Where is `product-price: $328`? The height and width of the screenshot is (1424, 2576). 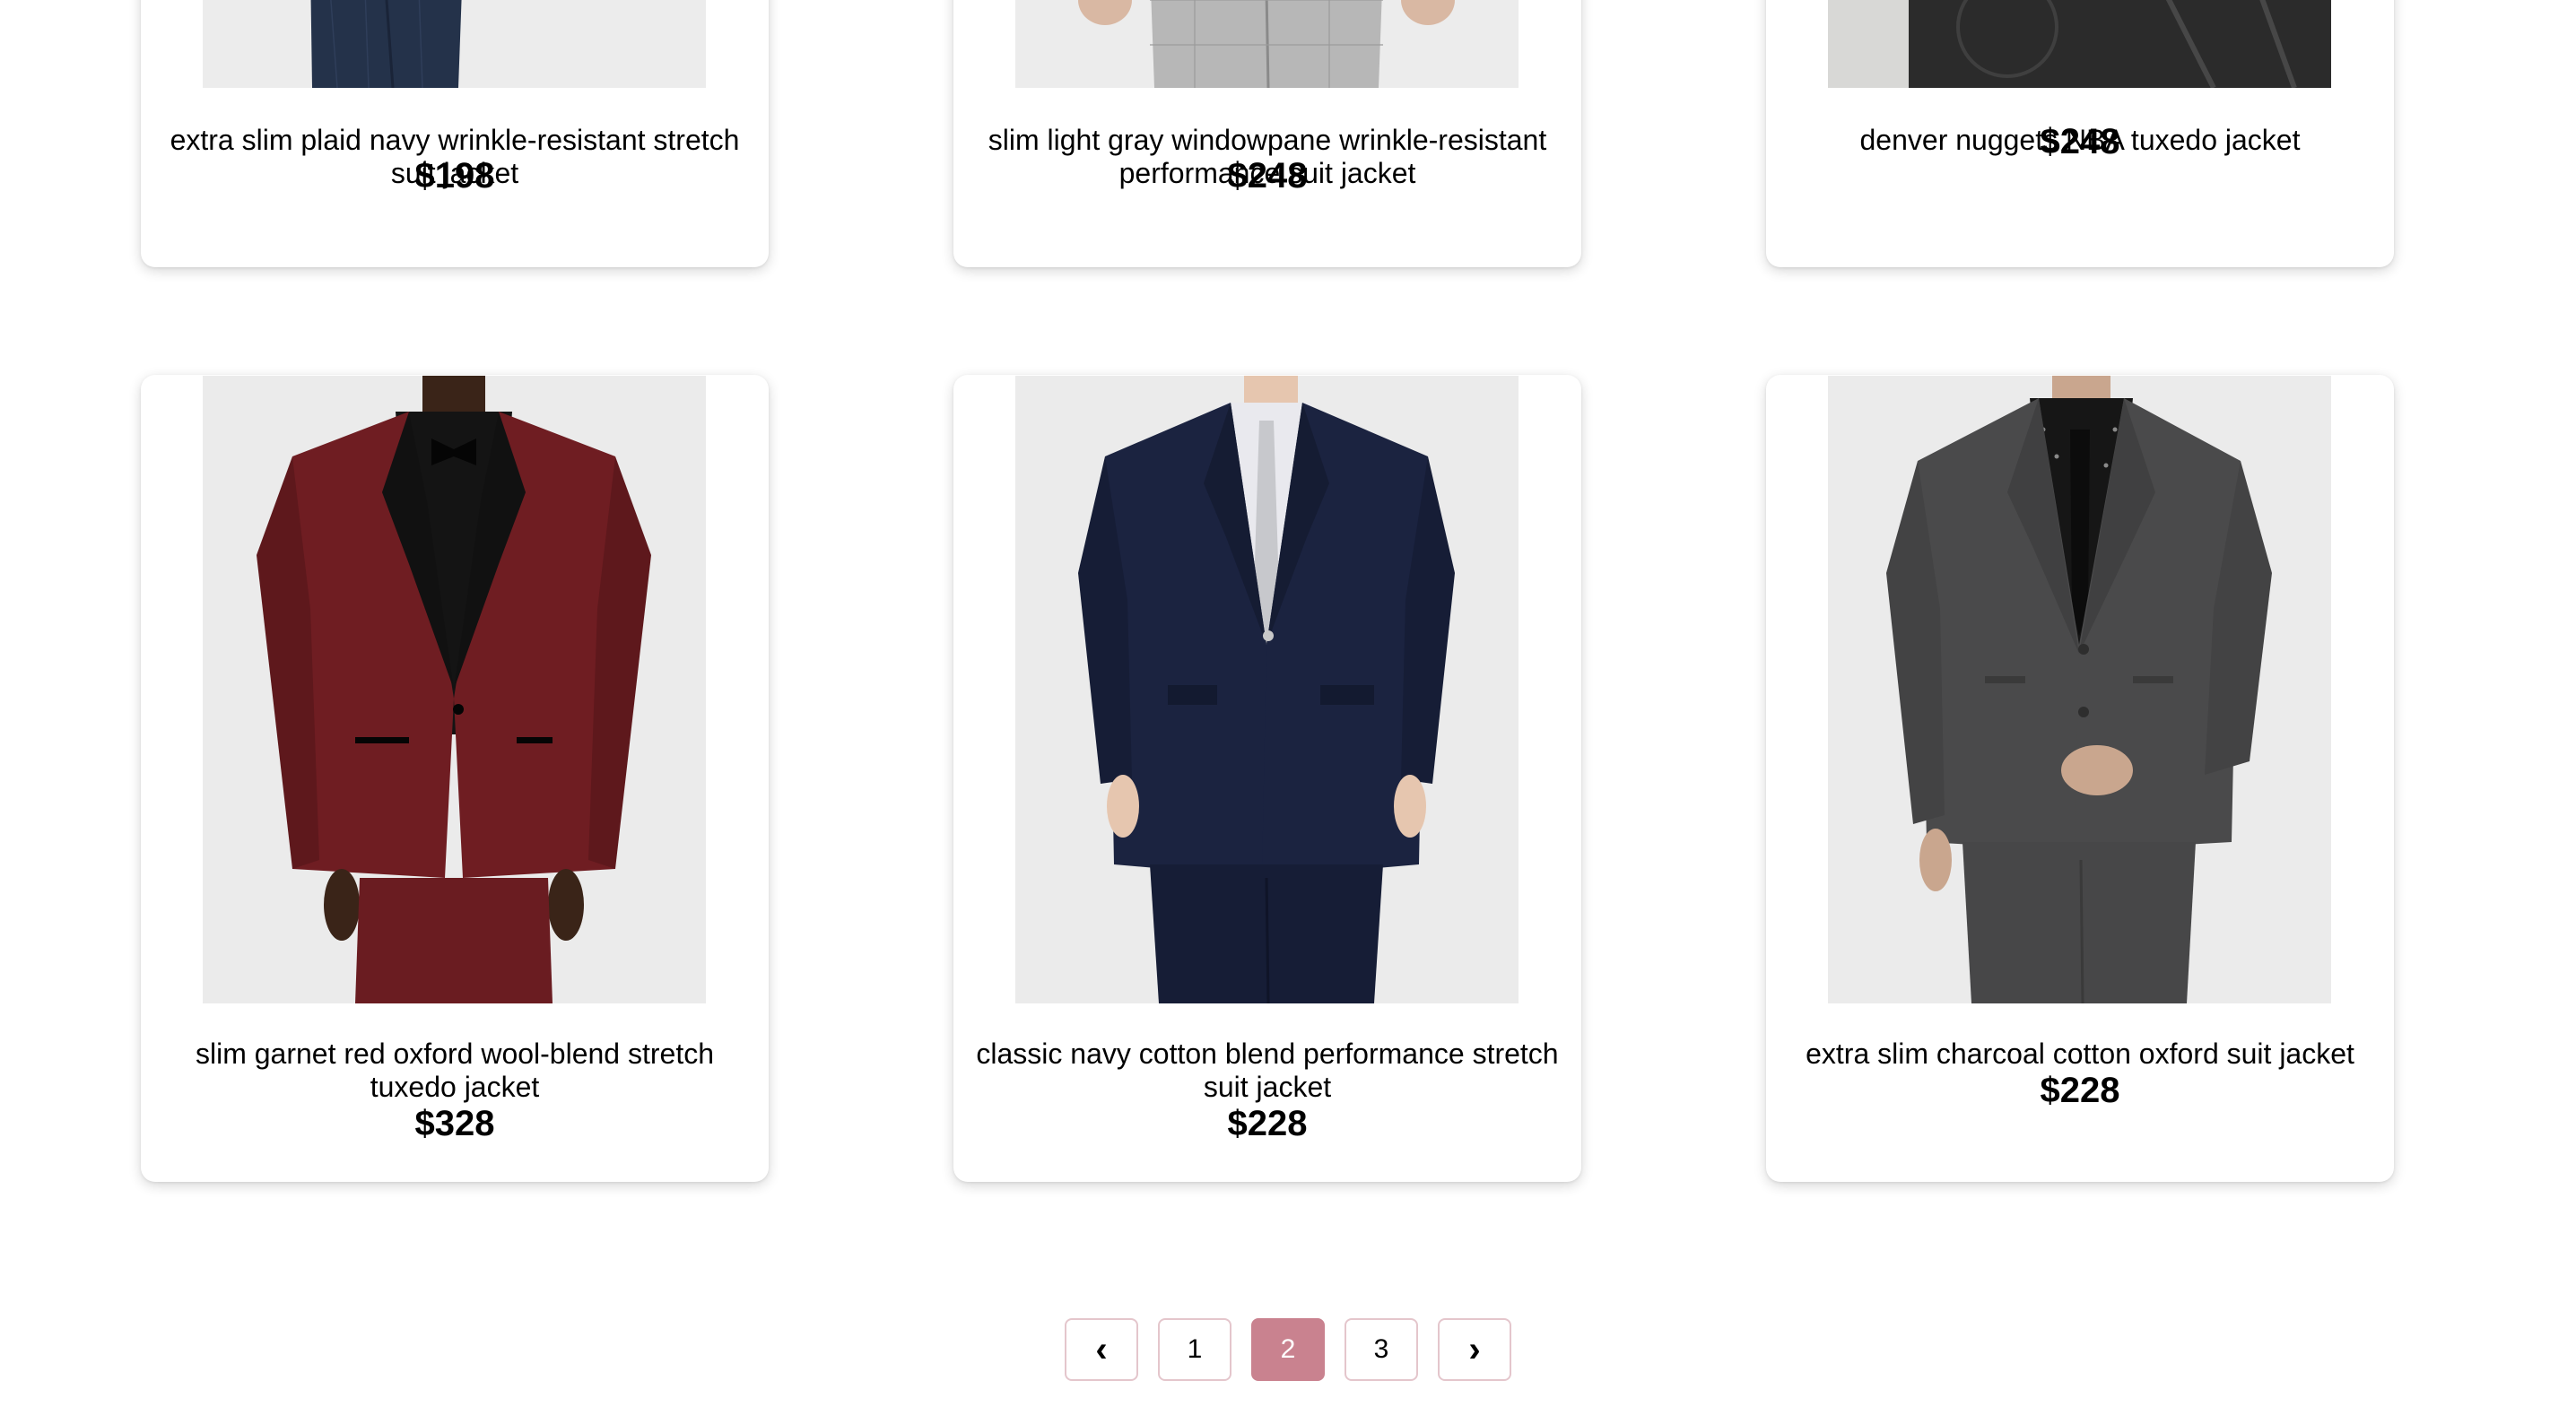
product-price: $328 is located at coordinates (454, 1123).